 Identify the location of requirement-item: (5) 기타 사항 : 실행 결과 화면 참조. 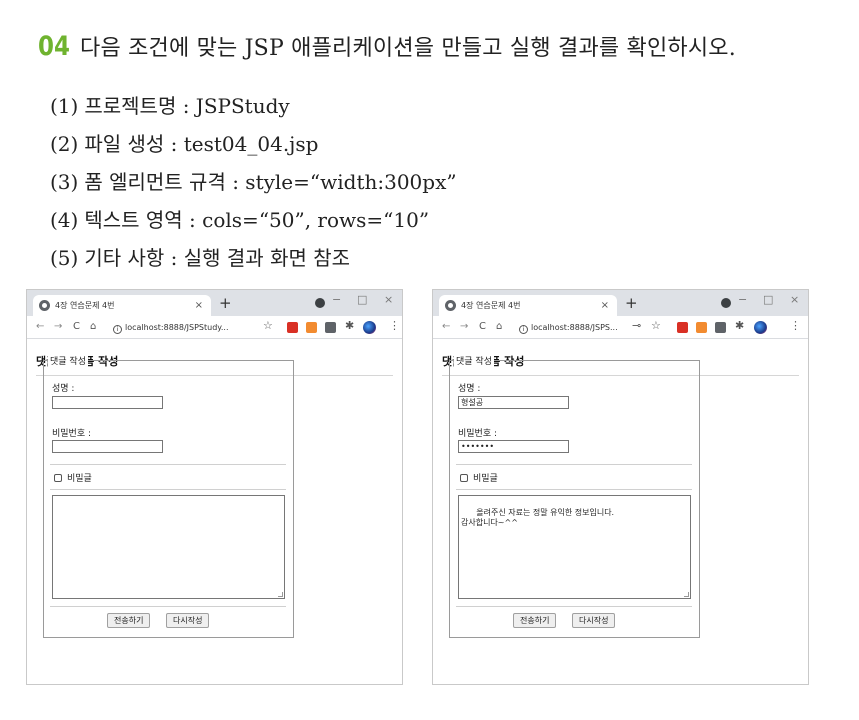
(253, 258).